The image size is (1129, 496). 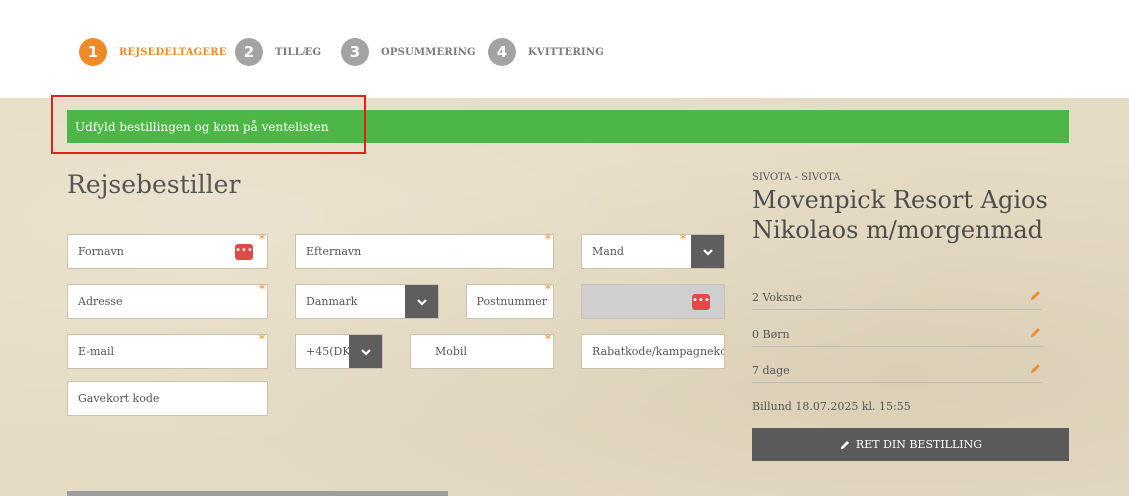 What do you see at coordinates (502, 52) in the screenshot?
I see `step-4-number: 4` at bounding box center [502, 52].